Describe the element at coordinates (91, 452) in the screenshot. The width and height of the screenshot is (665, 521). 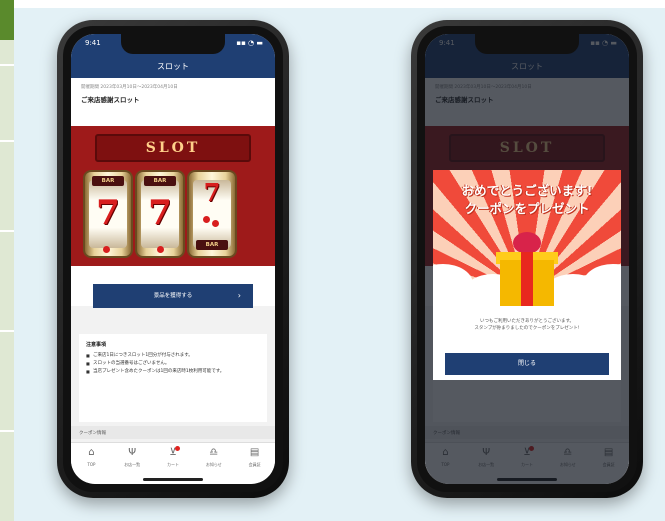
I see `home-icon: ⌂` at that location.